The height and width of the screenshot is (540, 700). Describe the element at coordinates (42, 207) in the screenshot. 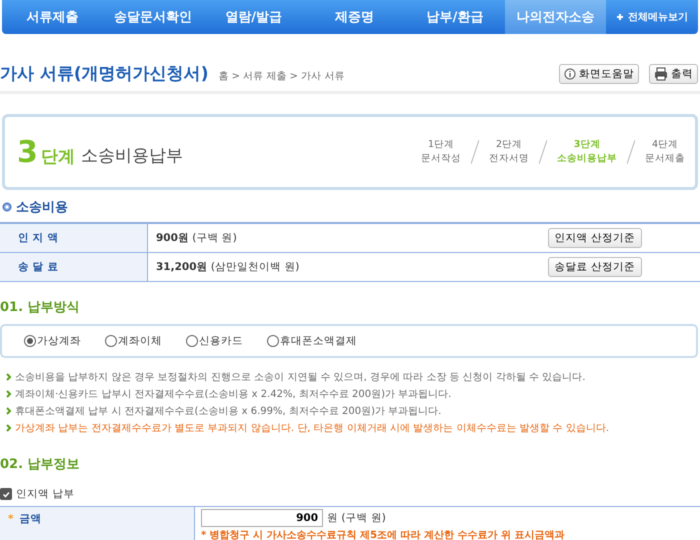

I see `section-heading: 소송비용` at that location.